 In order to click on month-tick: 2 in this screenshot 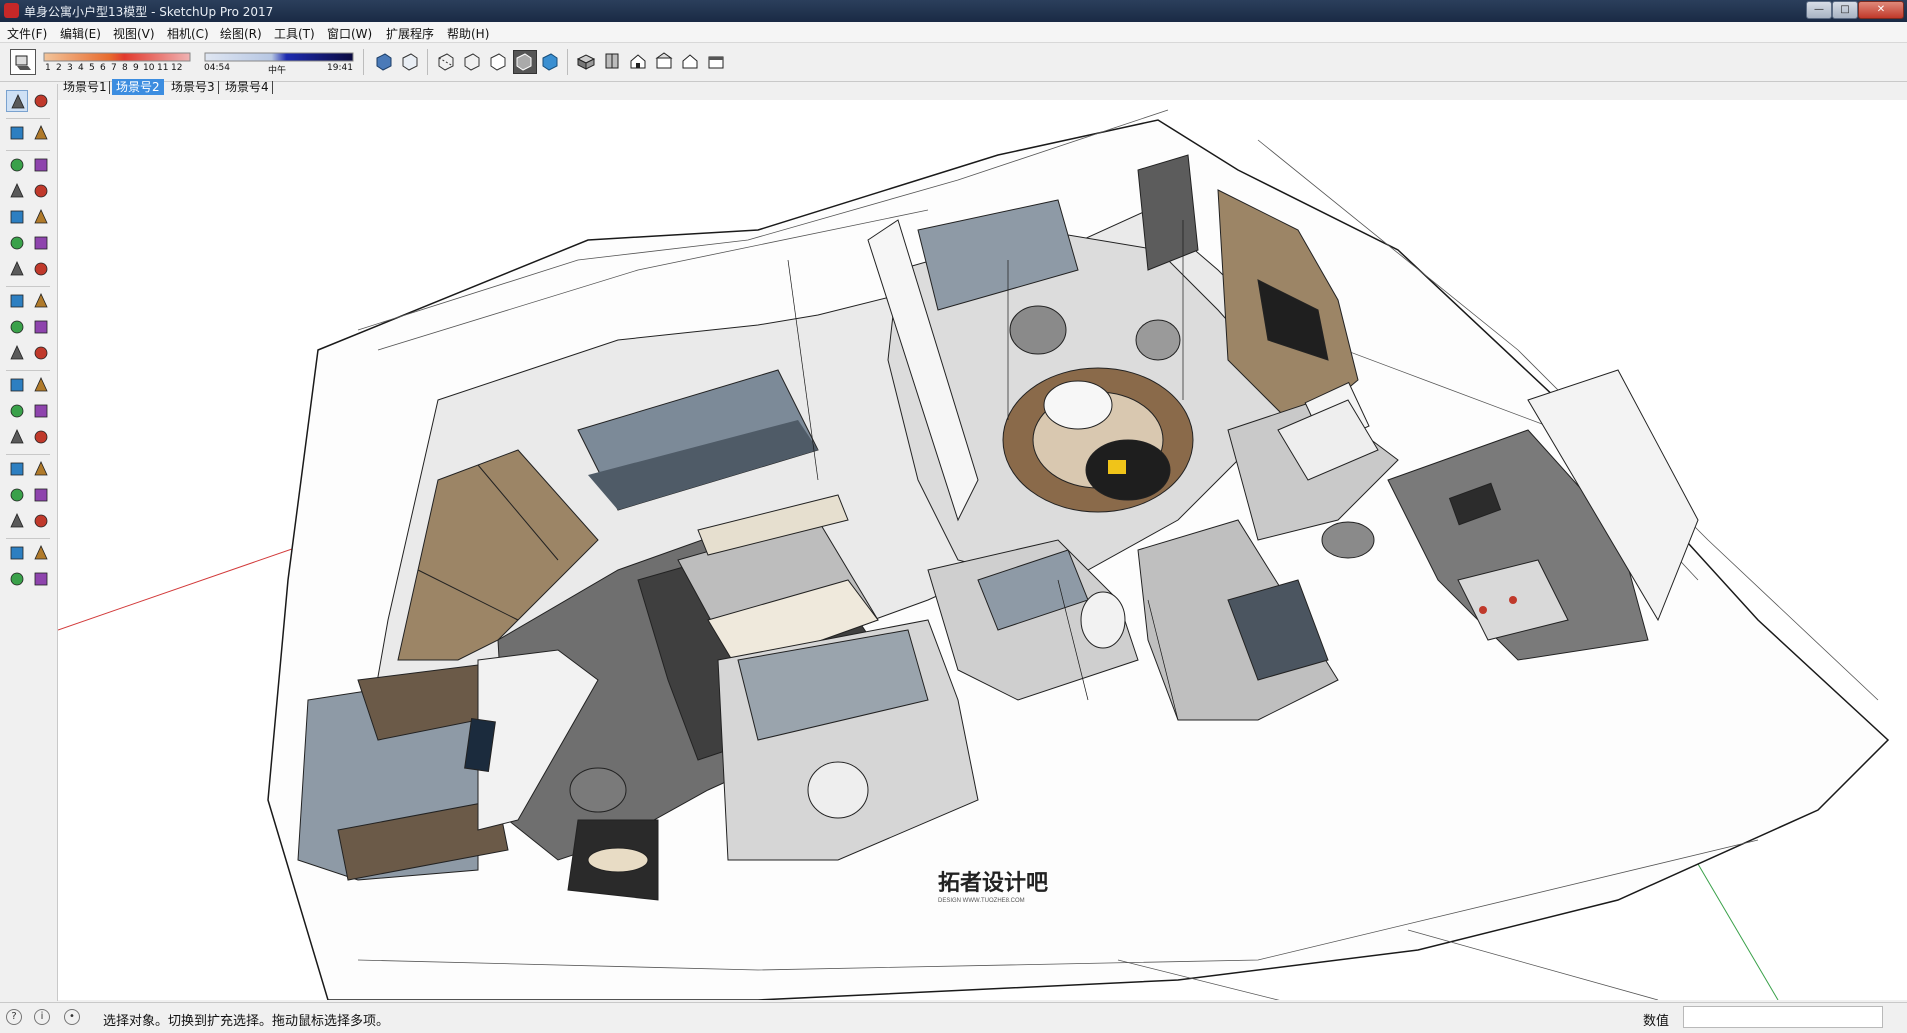, I will do `click(59, 68)`.